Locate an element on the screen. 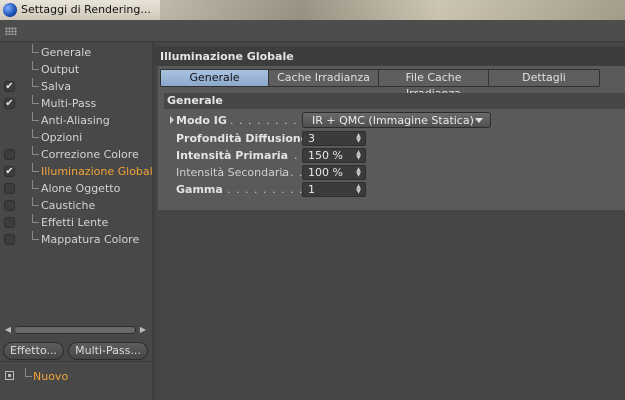  sidebar-item-label: Correzione Colore is located at coordinates (90, 154).